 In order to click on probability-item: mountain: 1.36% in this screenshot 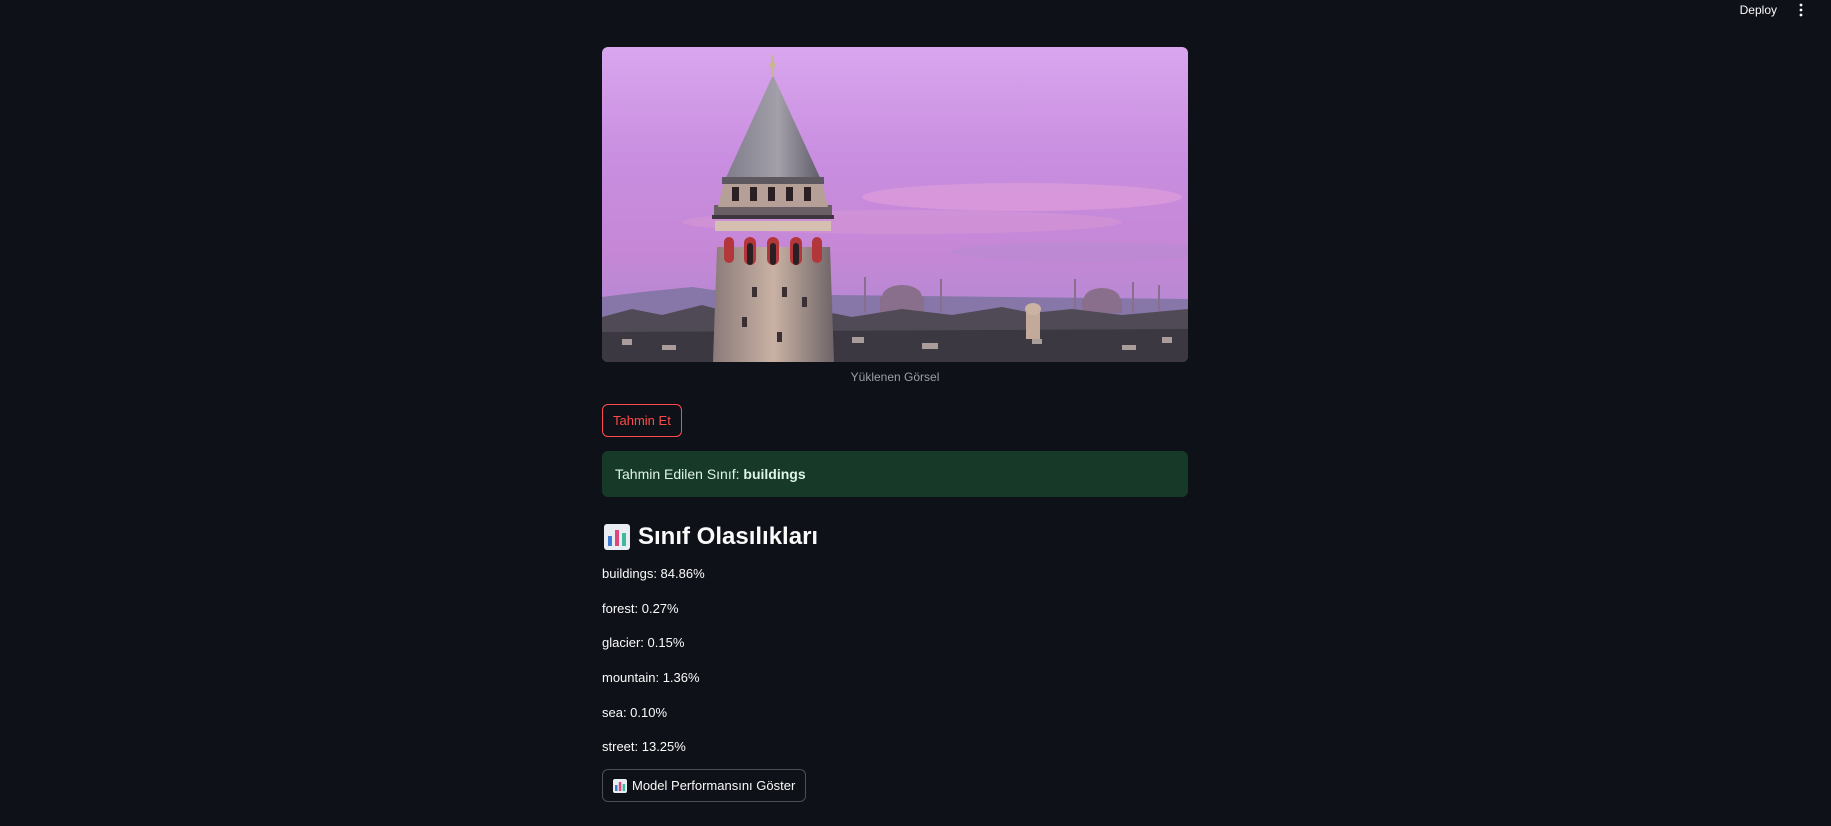, I will do `click(651, 678)`.